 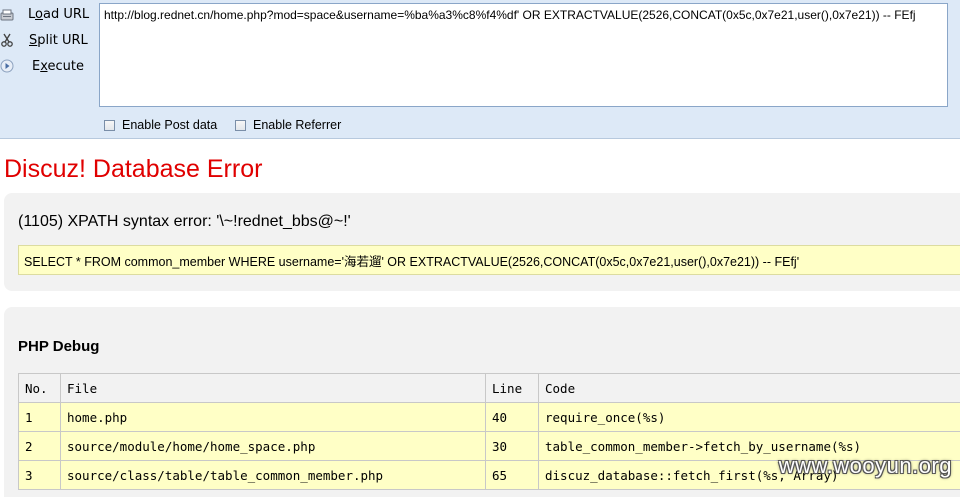 I want to click on enable-post-data-checkbox: Enable Post data, so click(x=160, y=125).